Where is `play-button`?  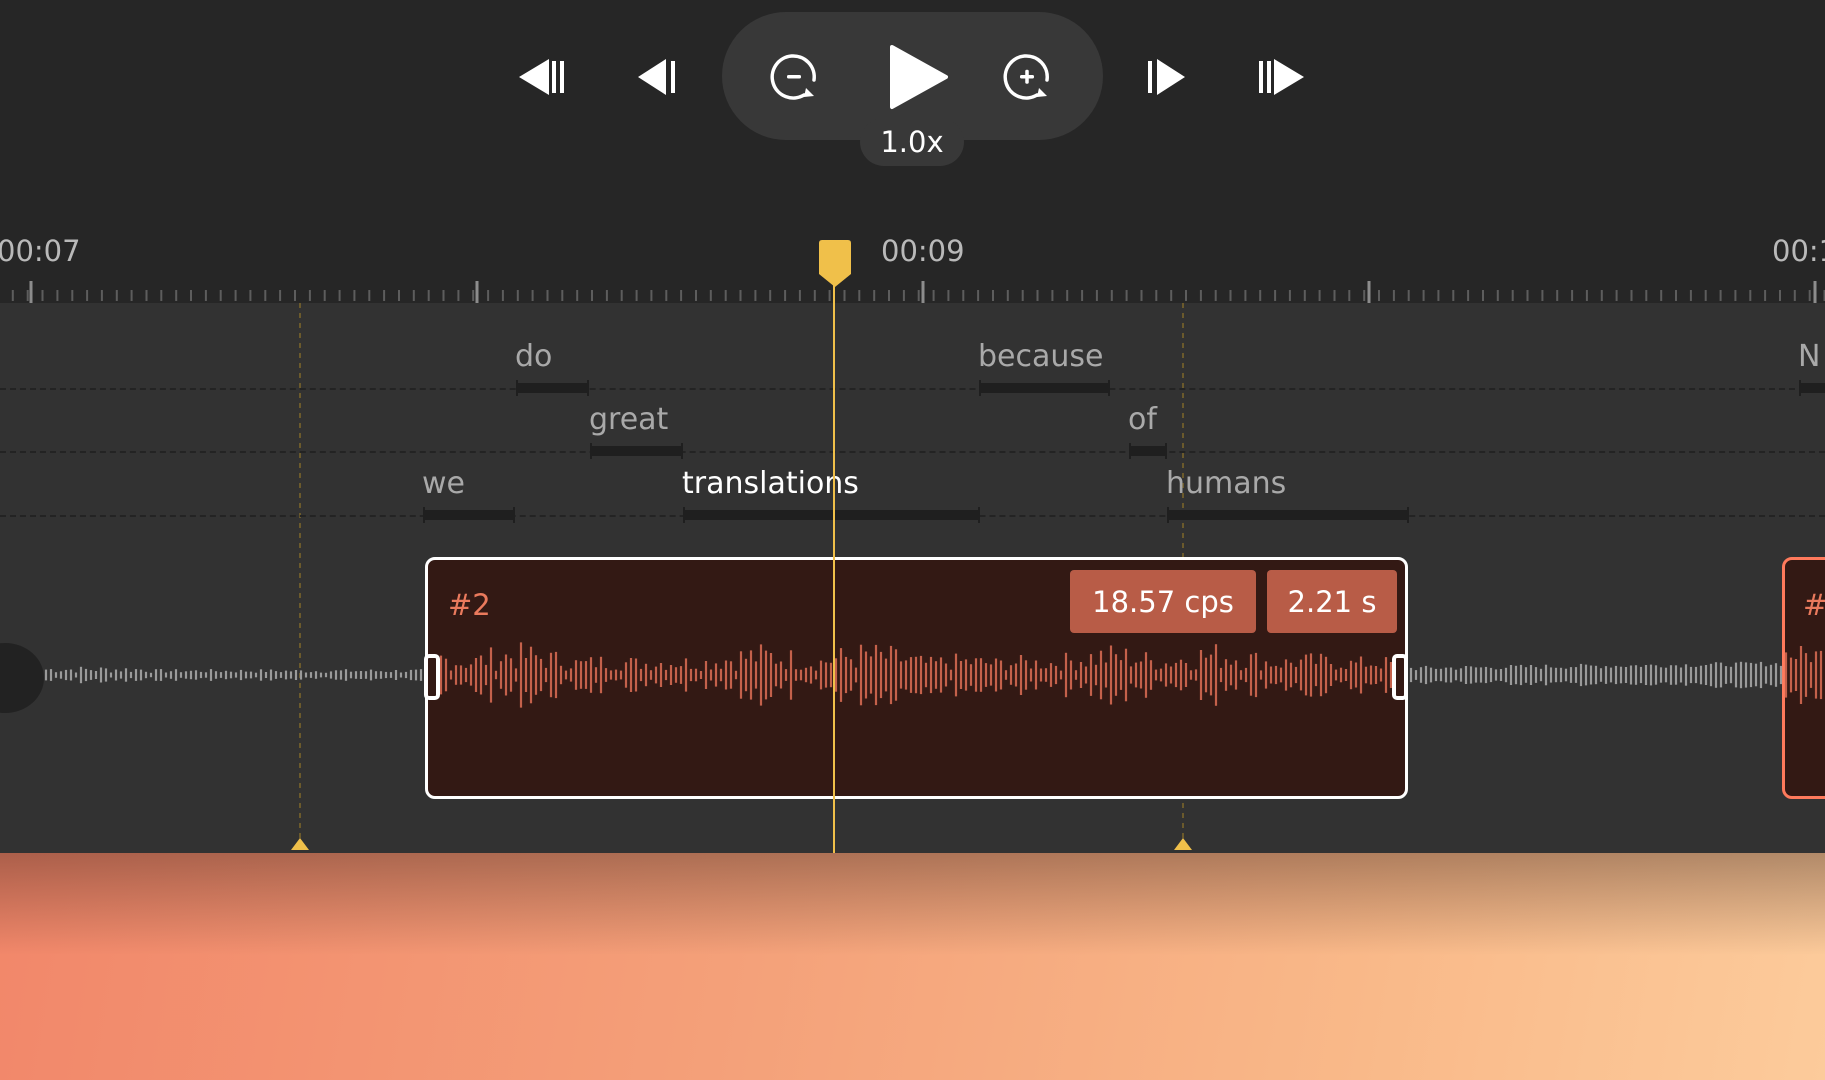
play-button is located at coordinates (918, 77).